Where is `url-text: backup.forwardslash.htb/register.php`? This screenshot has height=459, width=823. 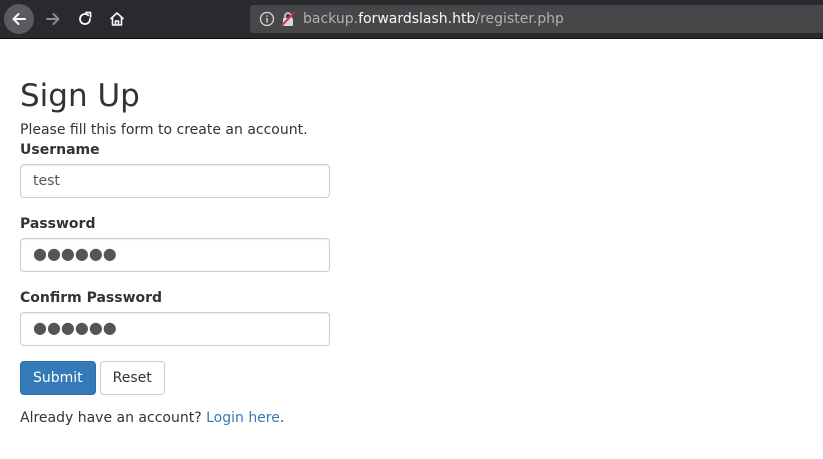
url-text: backup.forwardslash.htb/register.php is located at coordinates (433, 19).